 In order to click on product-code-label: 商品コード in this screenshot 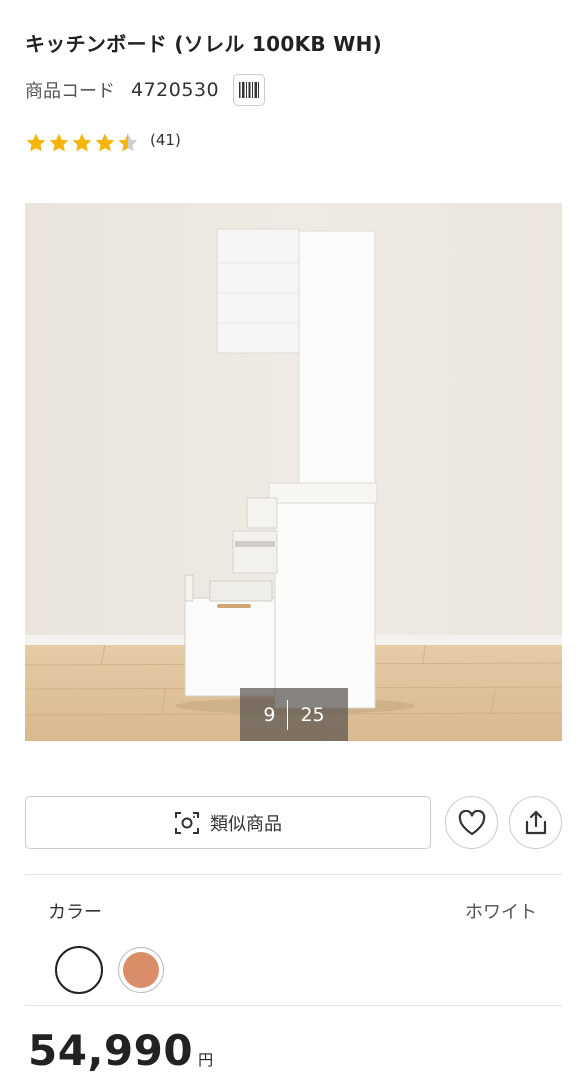, I will do `click(70, 91)`.